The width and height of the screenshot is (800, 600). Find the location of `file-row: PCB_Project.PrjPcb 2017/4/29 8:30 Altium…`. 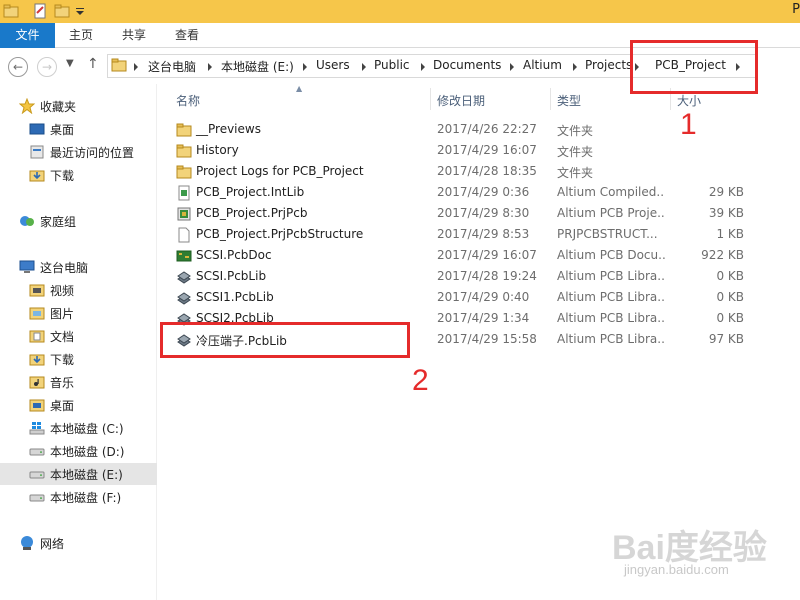

file-row: PCB_Project.PrjPcb 2017/4/29 8:30 Altium… is located at coordinates (458, 213).